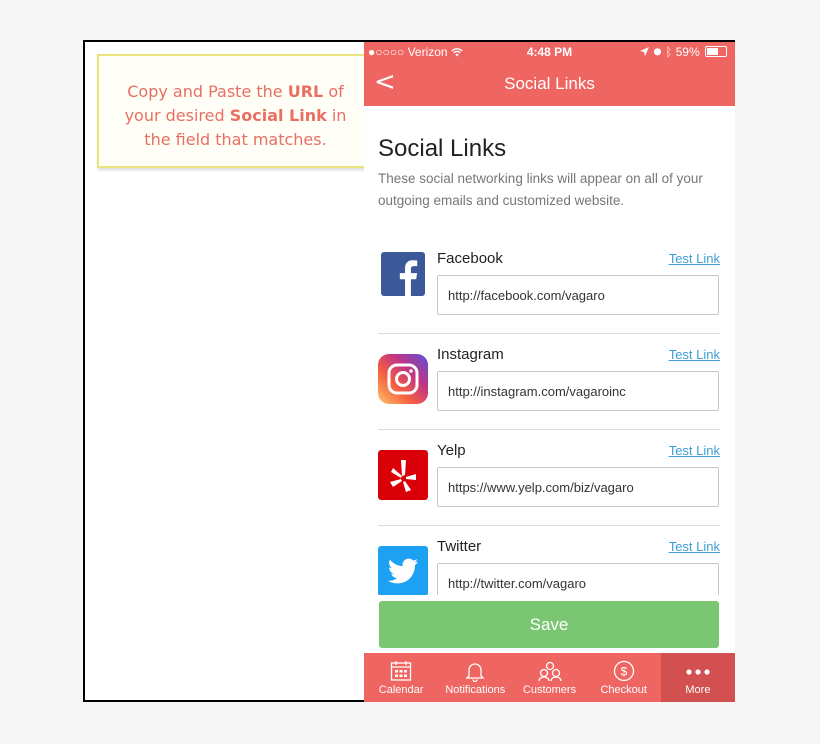 The width and height of the screenshot is (820, 744). Describe the element at coordinates (687, 52) in the screenshot. I see `battery-percent: 59%` at that location.